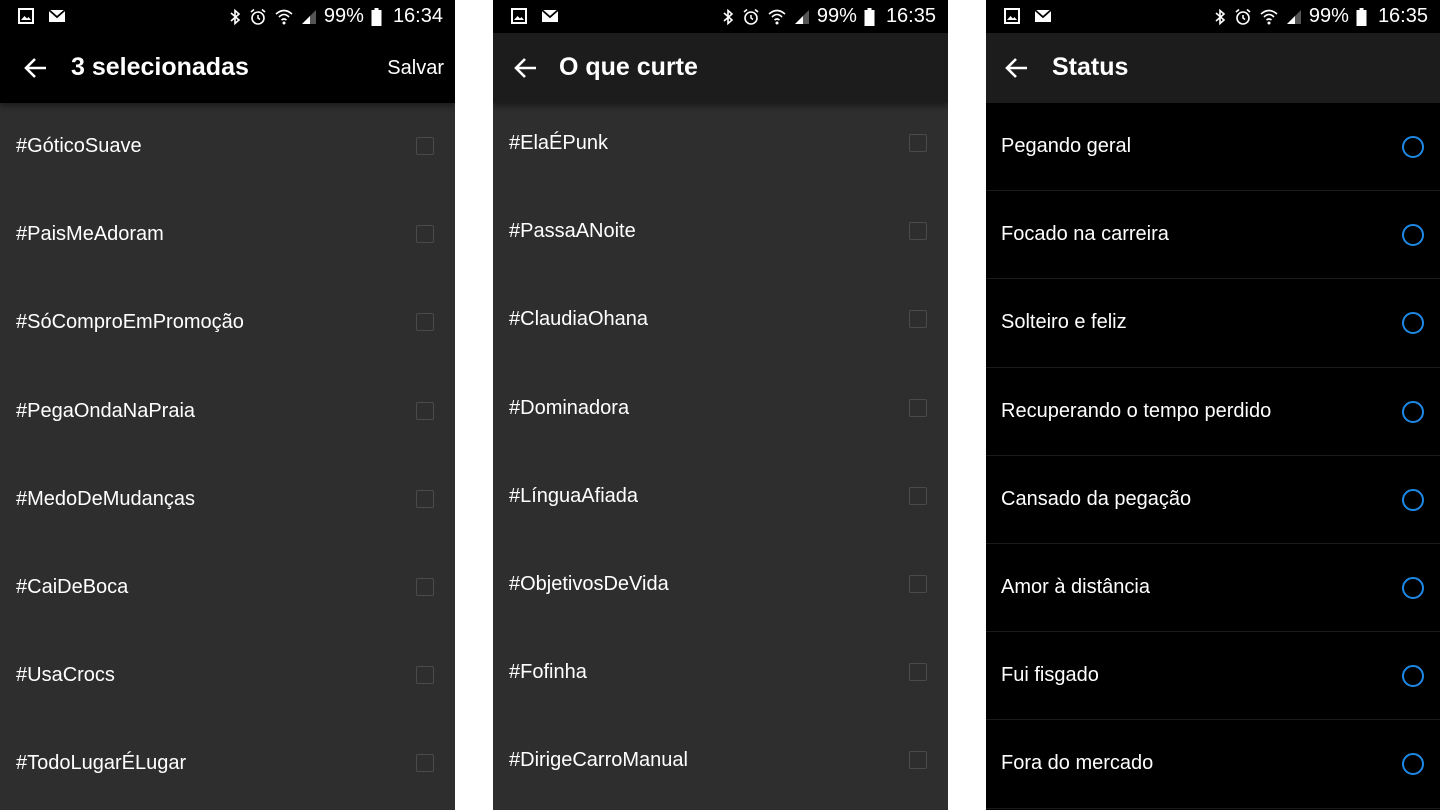 This screenshot has height=810, width=1440. I want to click on list-item-label: #UsaCrocs, so click(65, 675).